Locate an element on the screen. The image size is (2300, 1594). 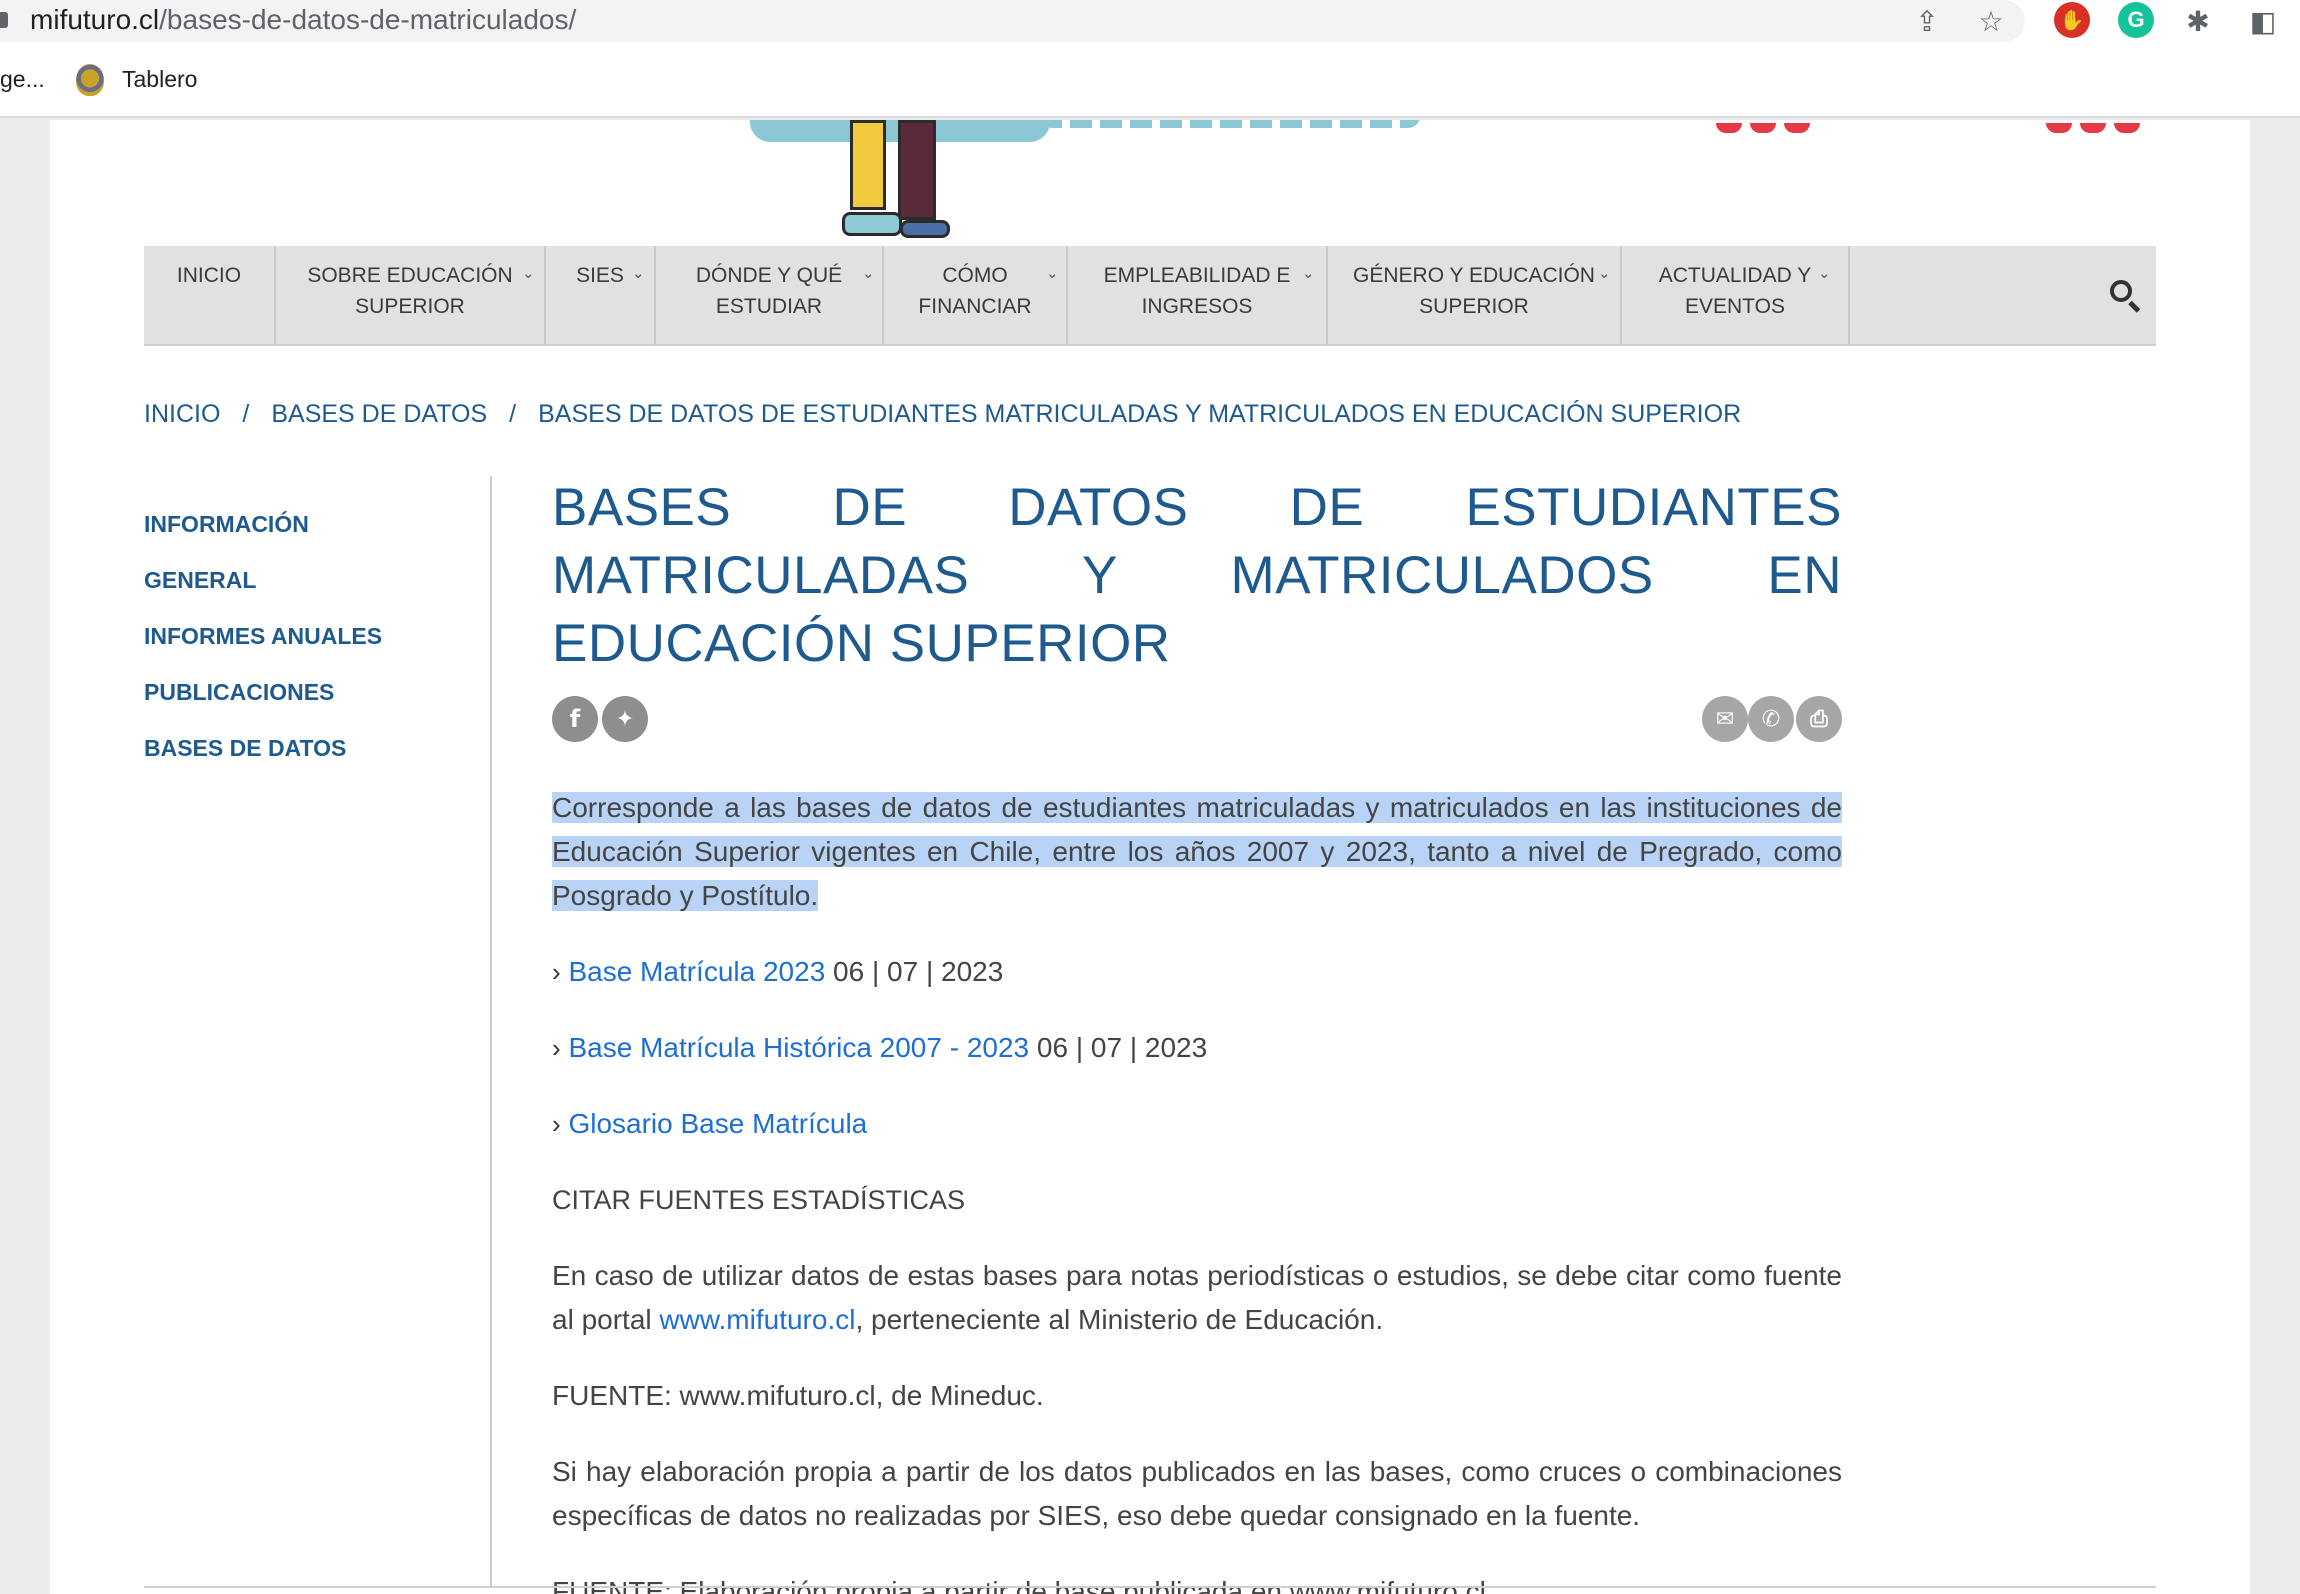
nav-label: EMPLEABILIDAD E is located at coordinates (1197, 275).